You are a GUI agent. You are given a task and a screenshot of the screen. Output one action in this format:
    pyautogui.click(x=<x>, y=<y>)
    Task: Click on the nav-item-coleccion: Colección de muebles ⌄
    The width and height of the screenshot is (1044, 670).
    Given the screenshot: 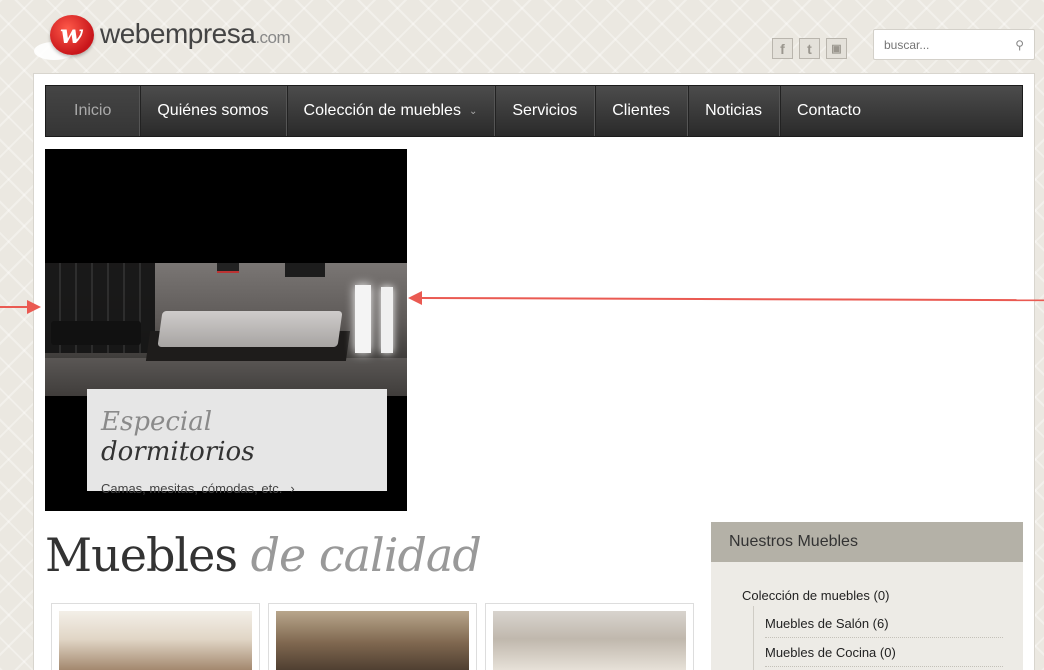 What is the action you would take?
    pyautogui.click(x=391, y=111)
    